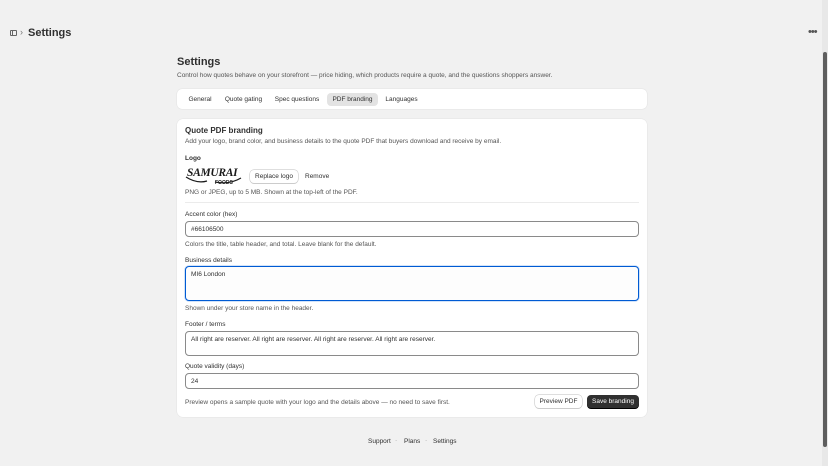  I want to click on tab-pdf-branding: PDF branding, so click(352, 99).